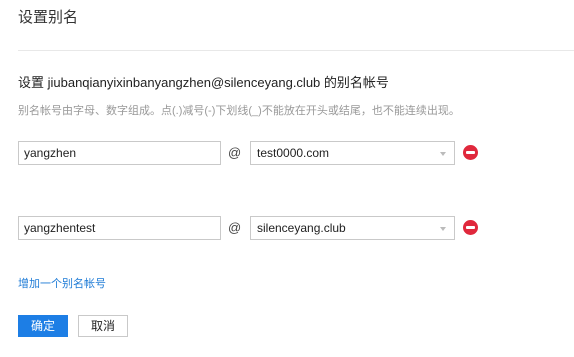 The height and width of the screenshot is (357, 574). Describe the element at coordinates (48, 17) in the screenshot. I see `page-title: 设置别名` at that location.